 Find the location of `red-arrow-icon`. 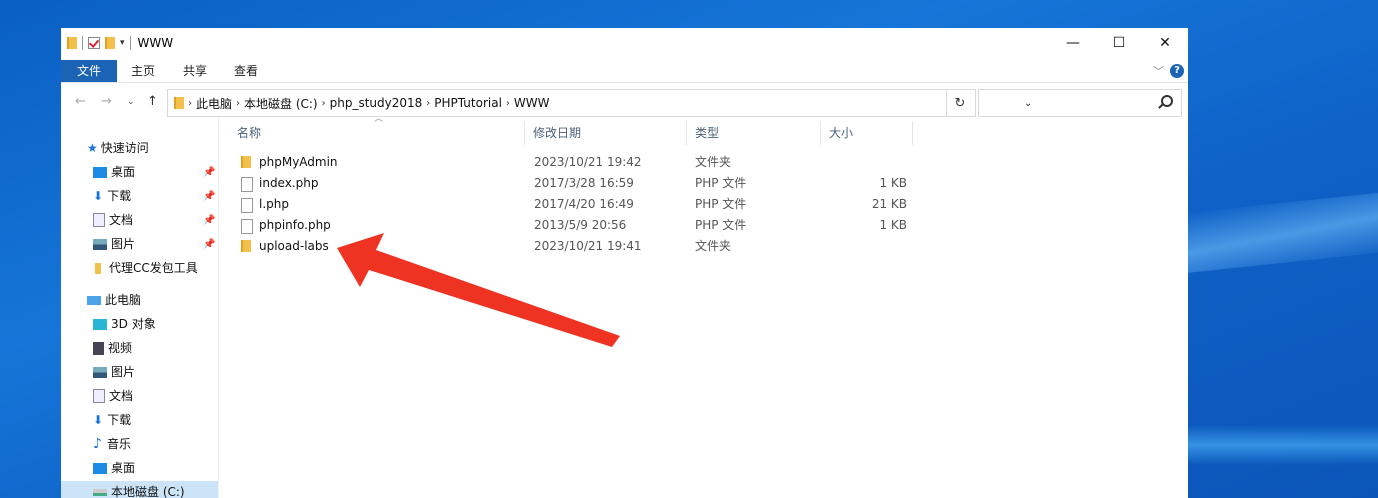

red-arrow-icon is located at coordinates (478, 290).